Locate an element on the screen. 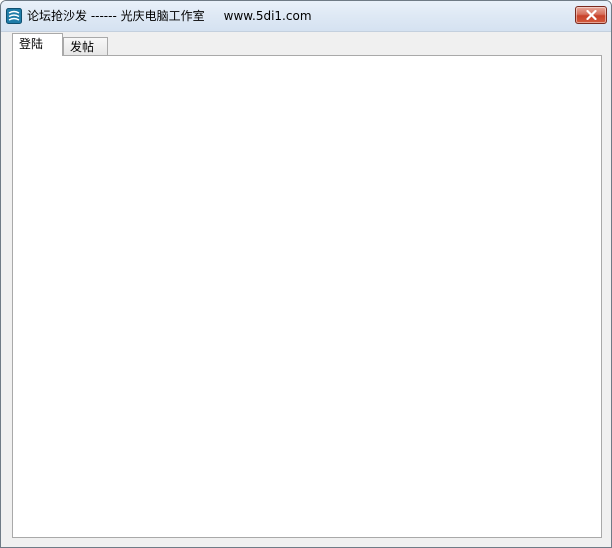 The width and height of the screenshot is (612, 548). app-icon is located at coordinates (14, 16).